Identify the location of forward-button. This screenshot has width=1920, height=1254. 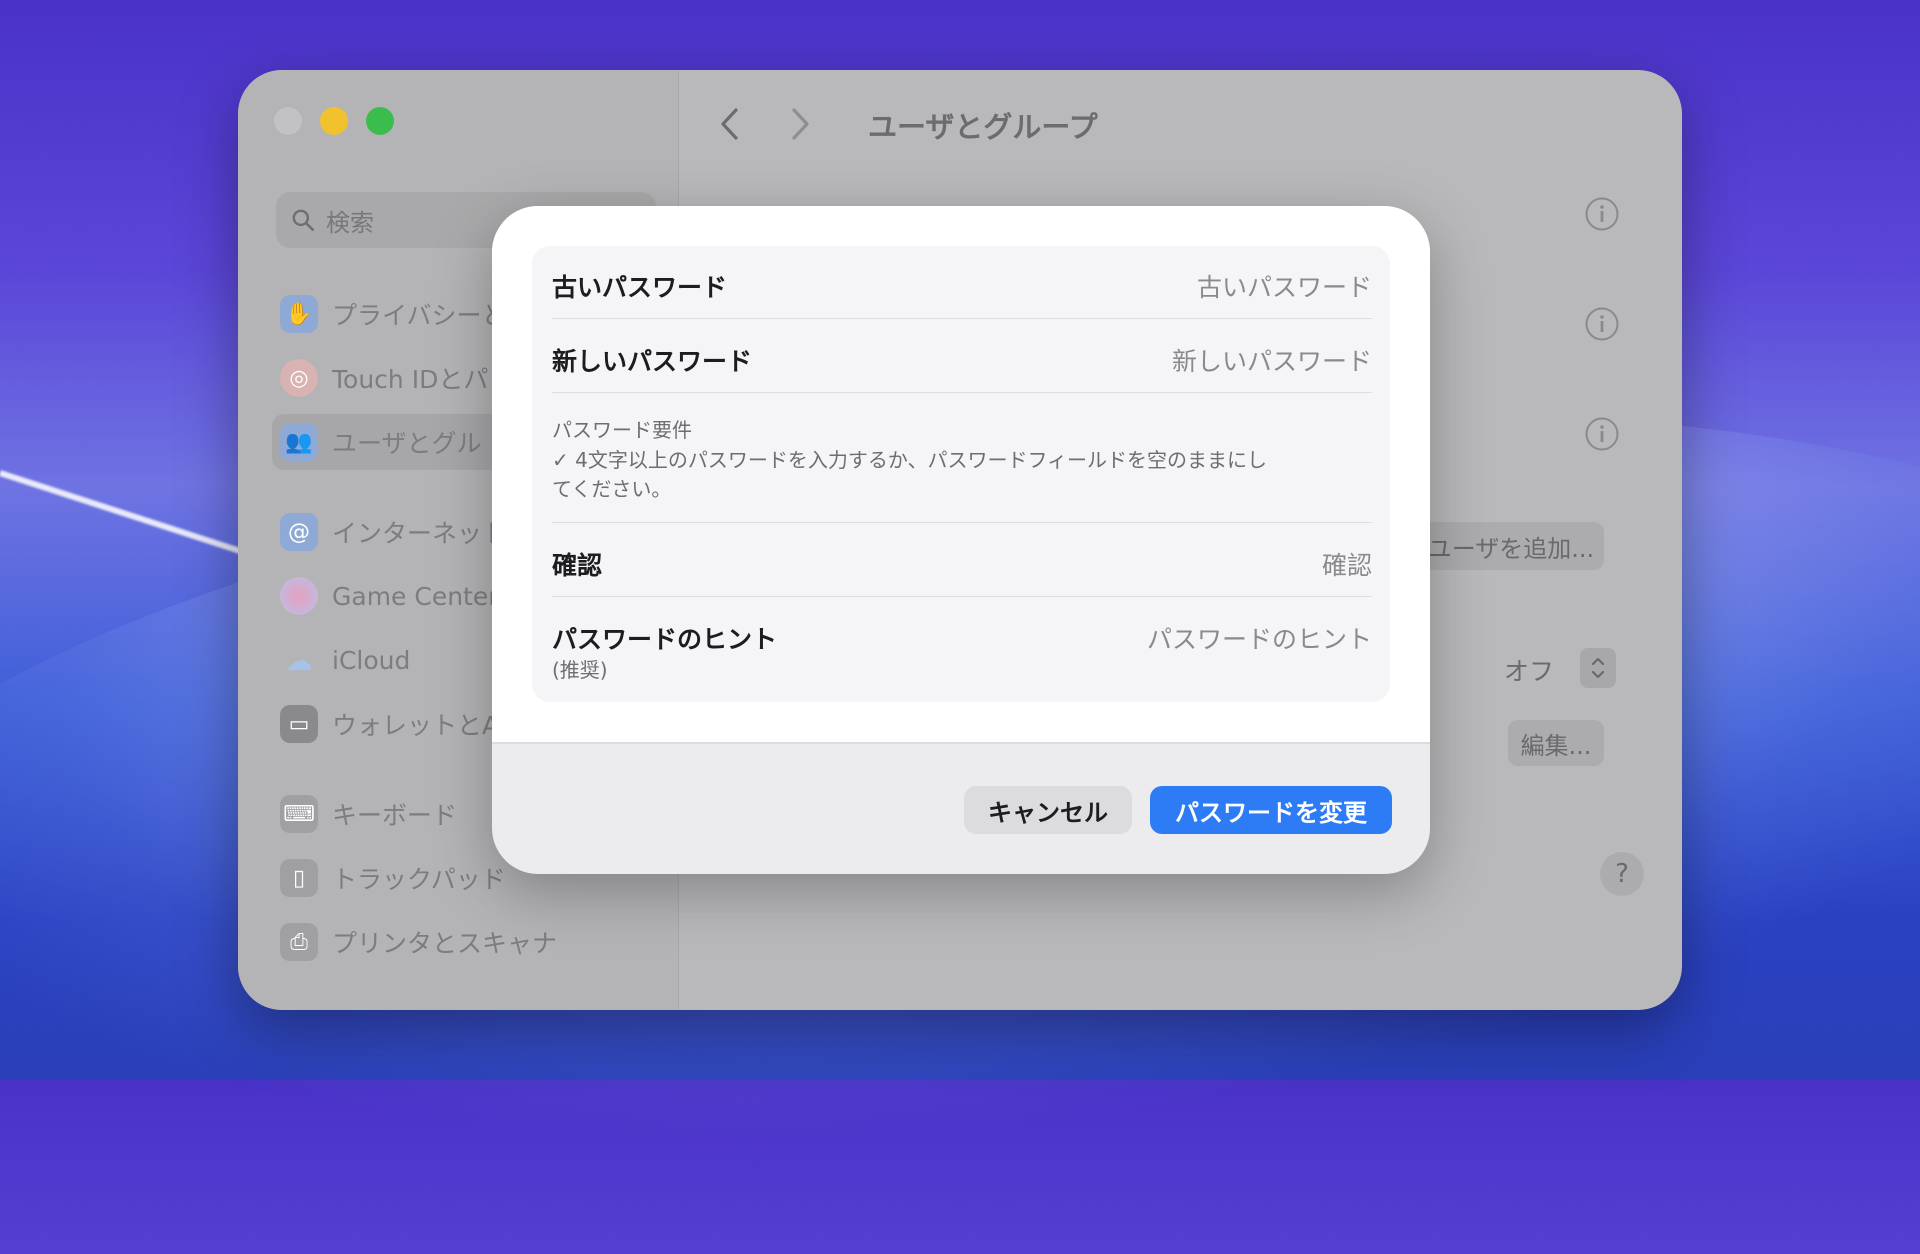
(800, 124).